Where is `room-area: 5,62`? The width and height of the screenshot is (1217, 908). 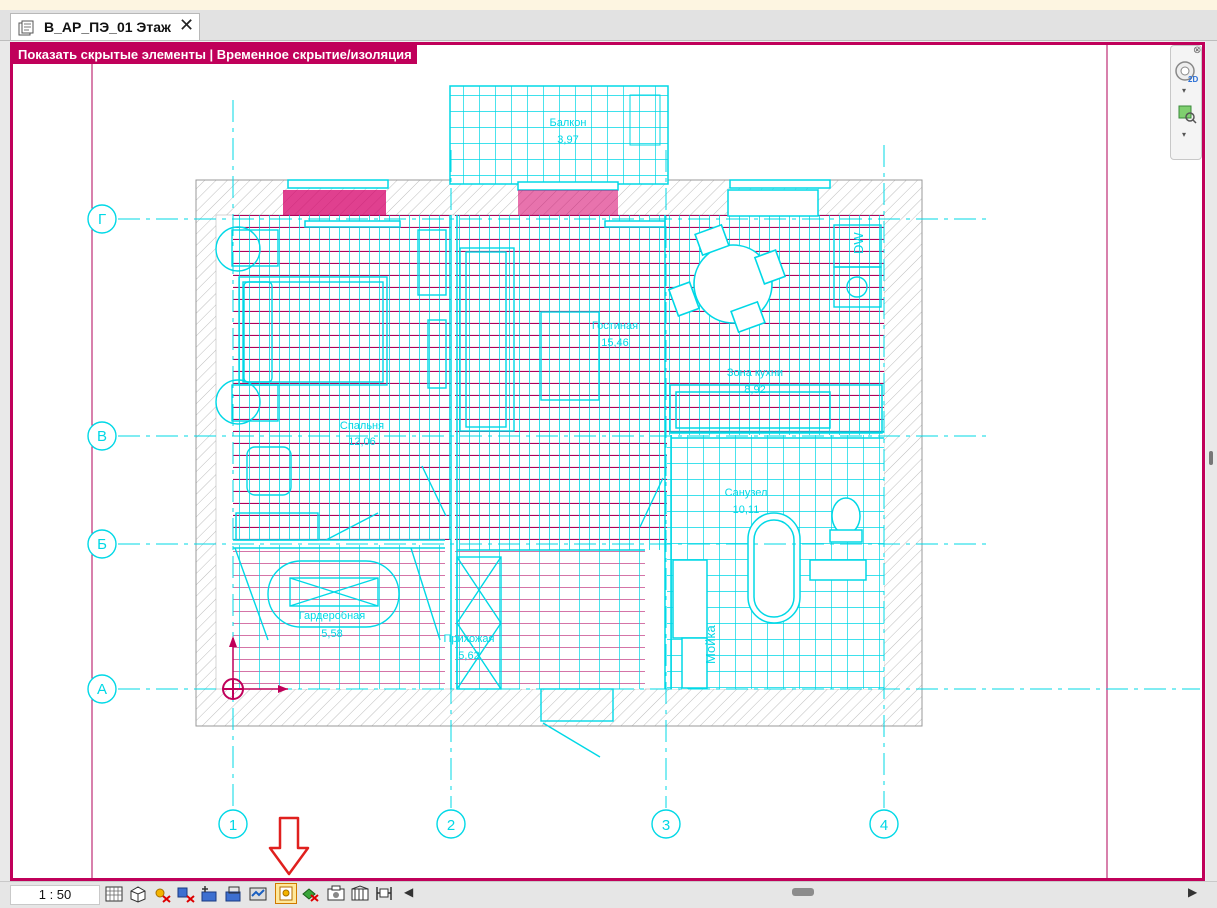
room-area: 5,62 is located at coordinates (468, 656).